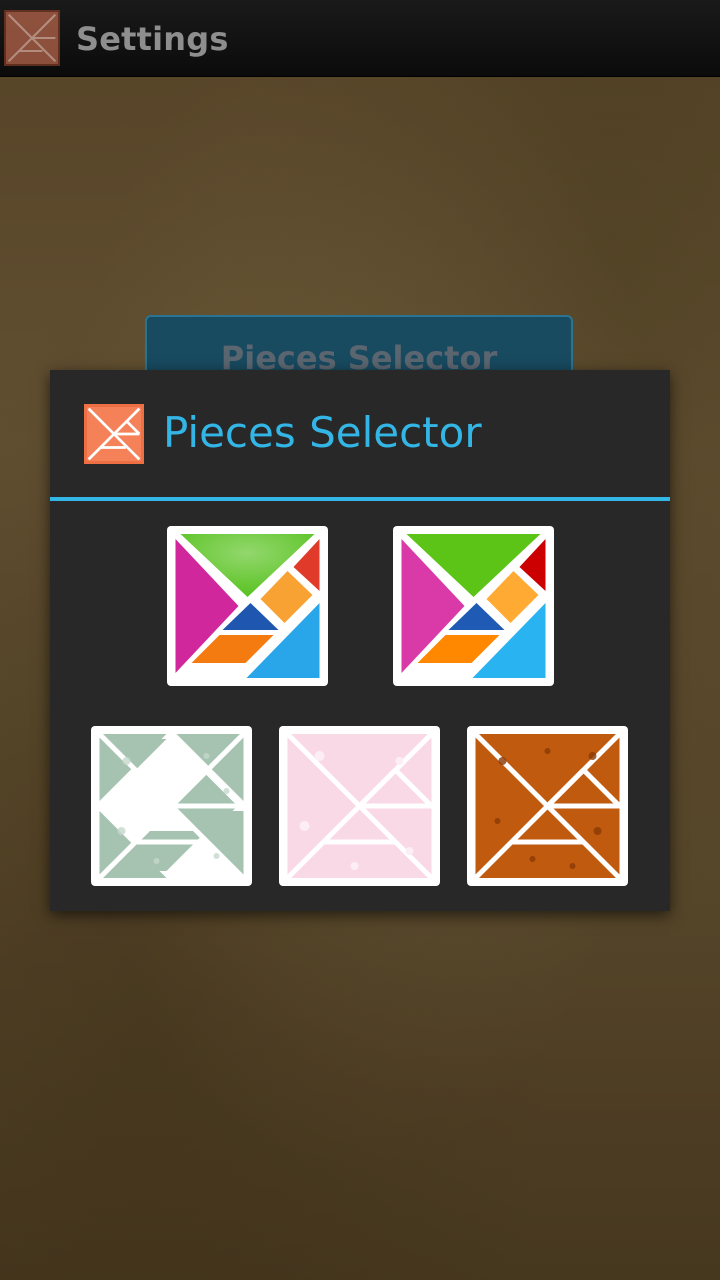  I want to click on pieces-option-colorful-glossy, so click(247, 606).